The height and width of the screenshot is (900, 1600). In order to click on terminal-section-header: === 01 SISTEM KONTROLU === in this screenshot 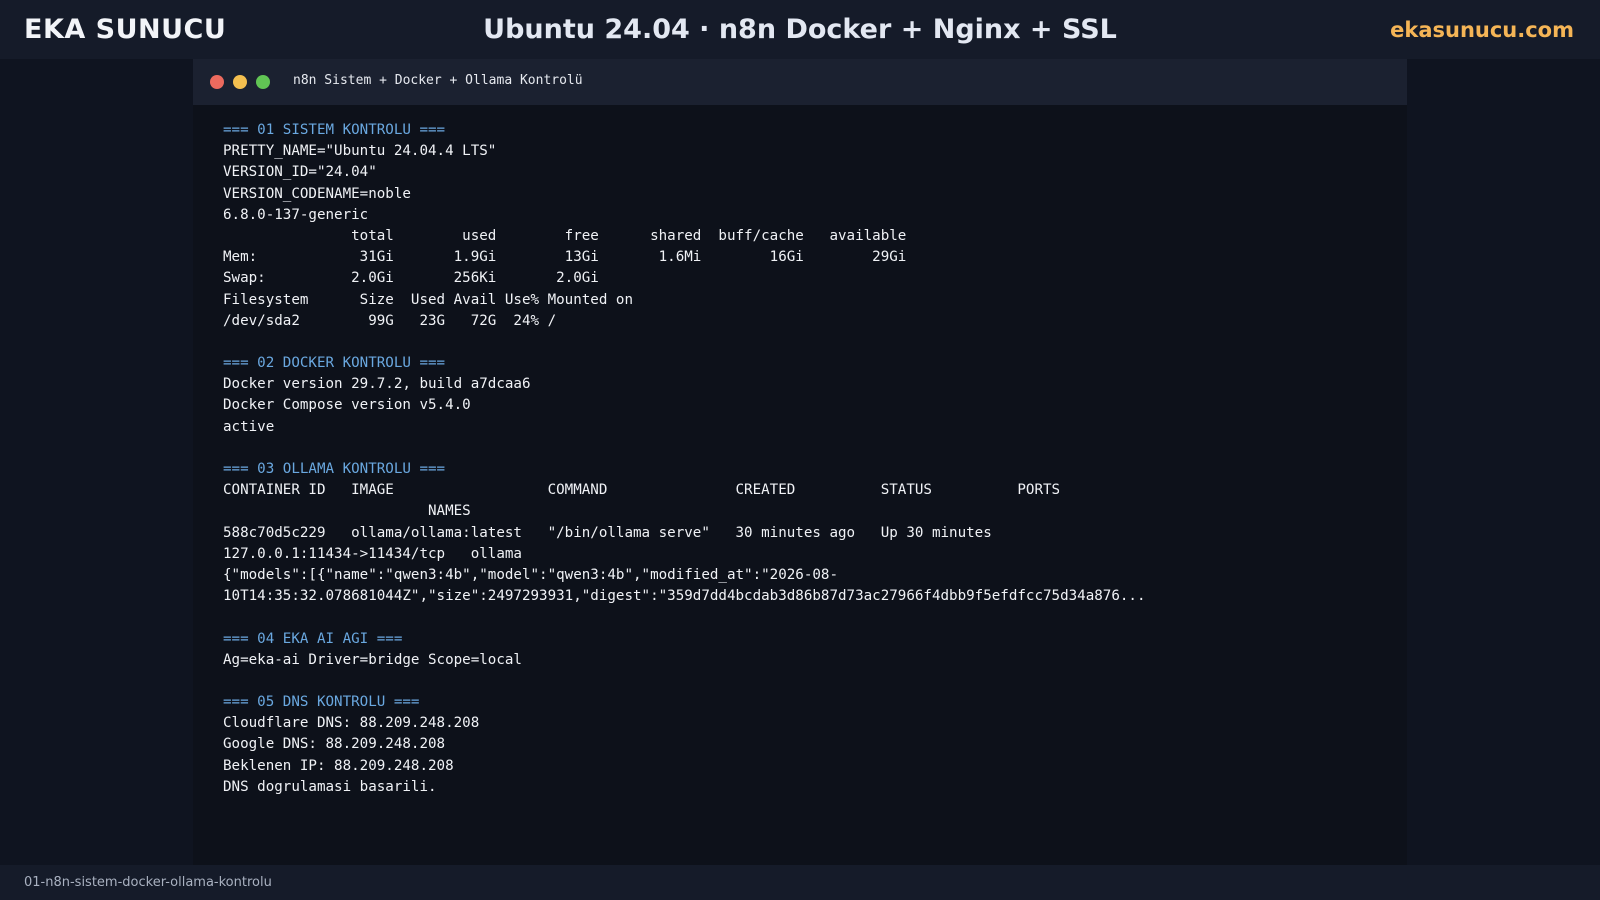, I will do `click(334, 130)`.